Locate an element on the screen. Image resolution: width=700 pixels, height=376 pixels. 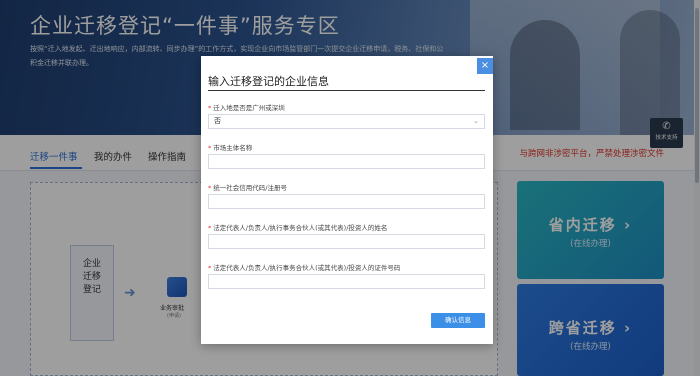
representative-id-input is located at coordinates (346, 281).